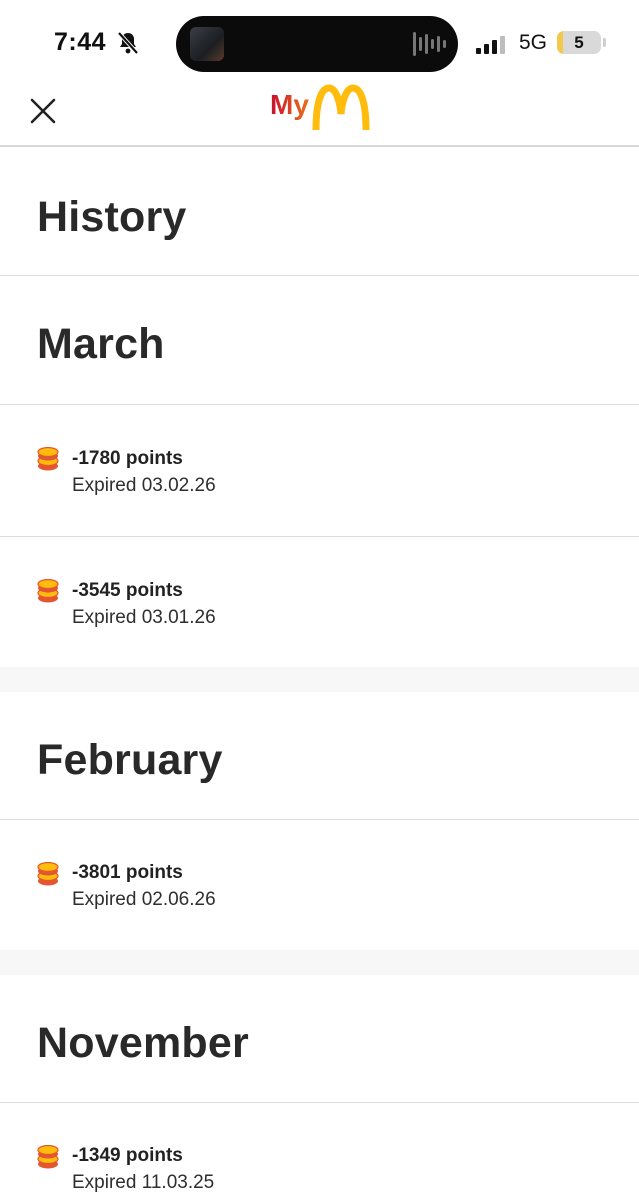  I want to click on month-header-march: March, so click(319, 340).